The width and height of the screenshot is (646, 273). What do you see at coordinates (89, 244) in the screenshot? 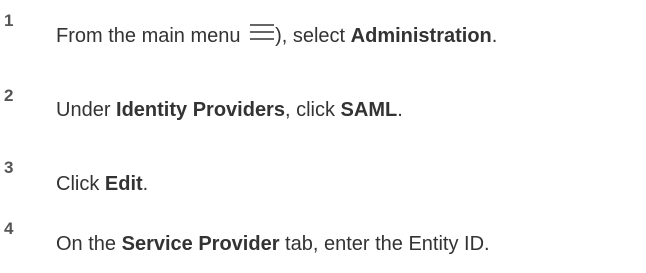
I see `step-text-segment: On the` at bounding box center [89, 244].